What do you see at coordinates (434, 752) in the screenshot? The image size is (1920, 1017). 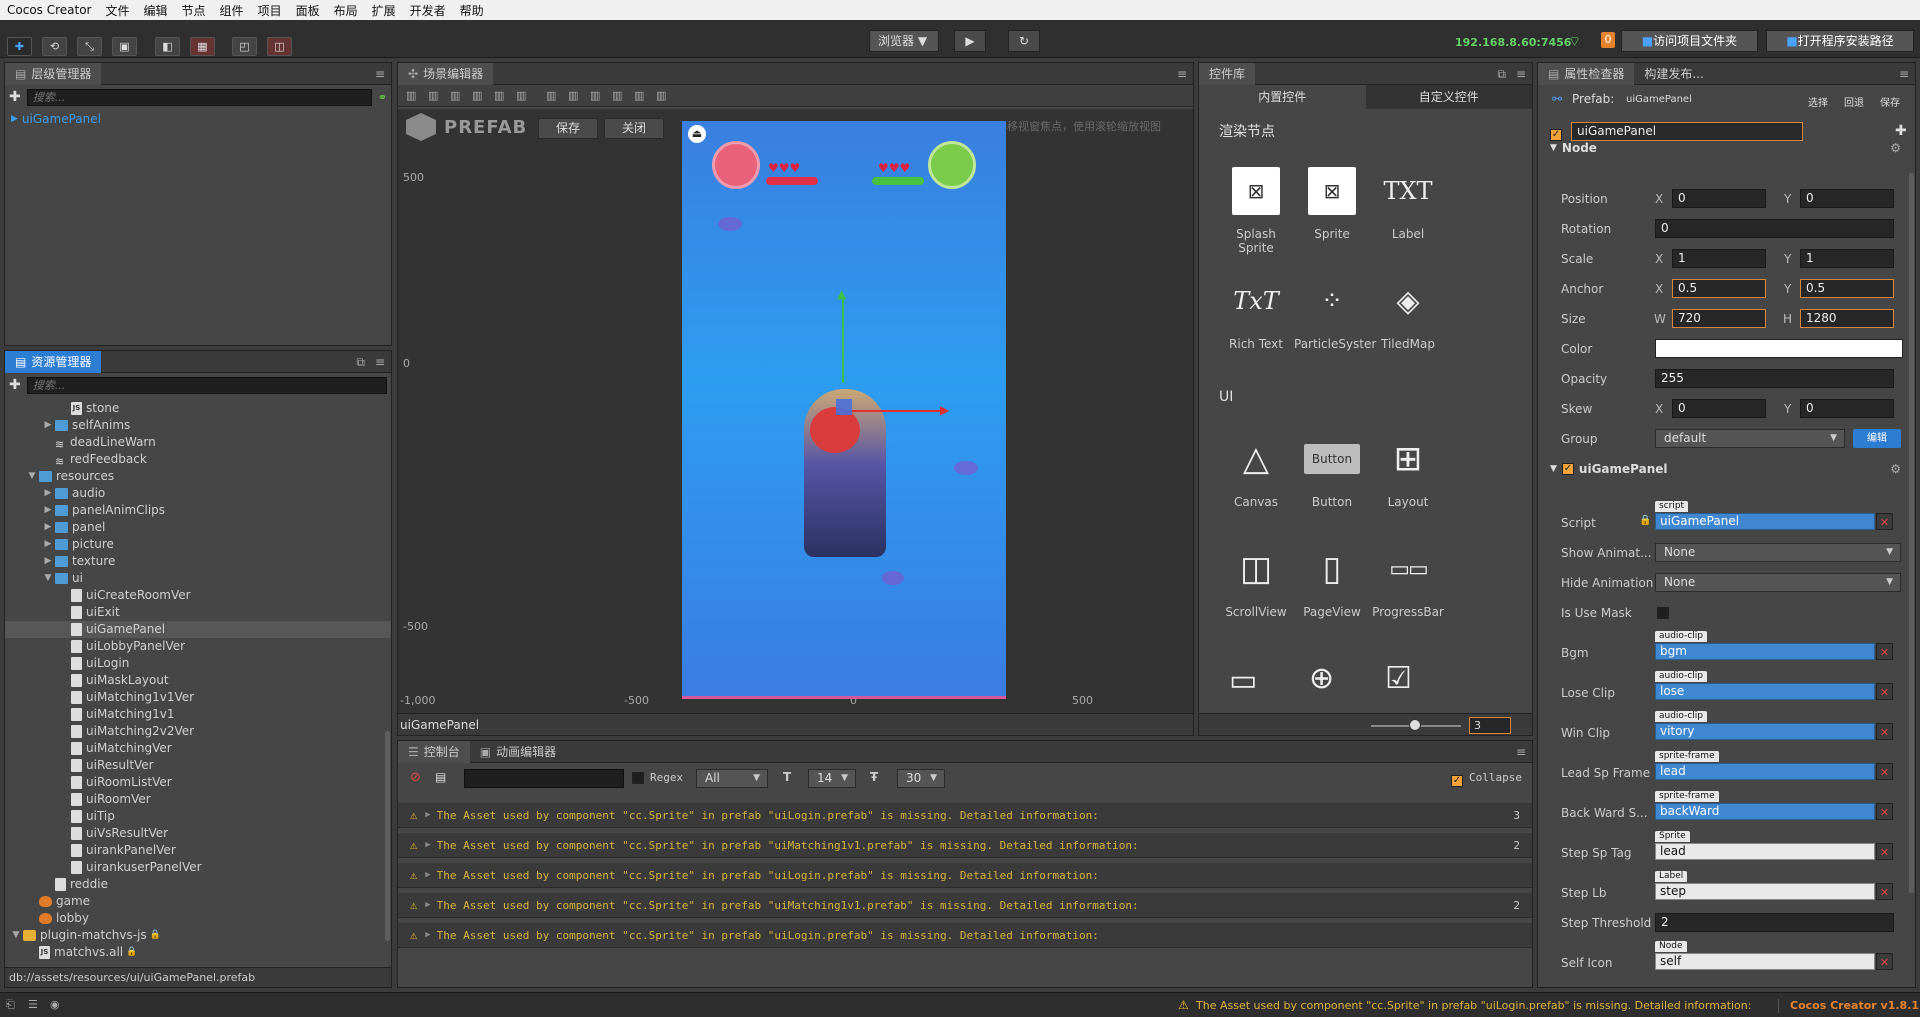 I see `tab-console: ☰ 控制台` at bounding box center [434, 752].